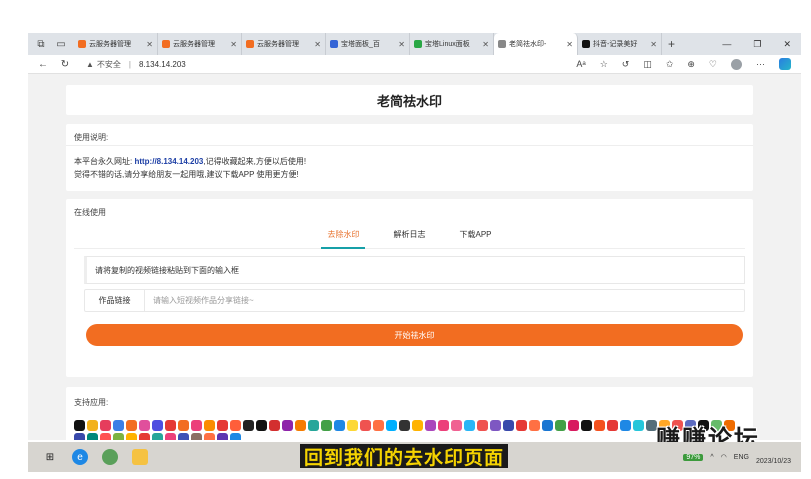 Image resolution: width=811 pixels, height=479 pixels. What do you see at coordinates (785, 64) in the screenshot?
I see `copilot-icon` at bounding box center [785, 64].